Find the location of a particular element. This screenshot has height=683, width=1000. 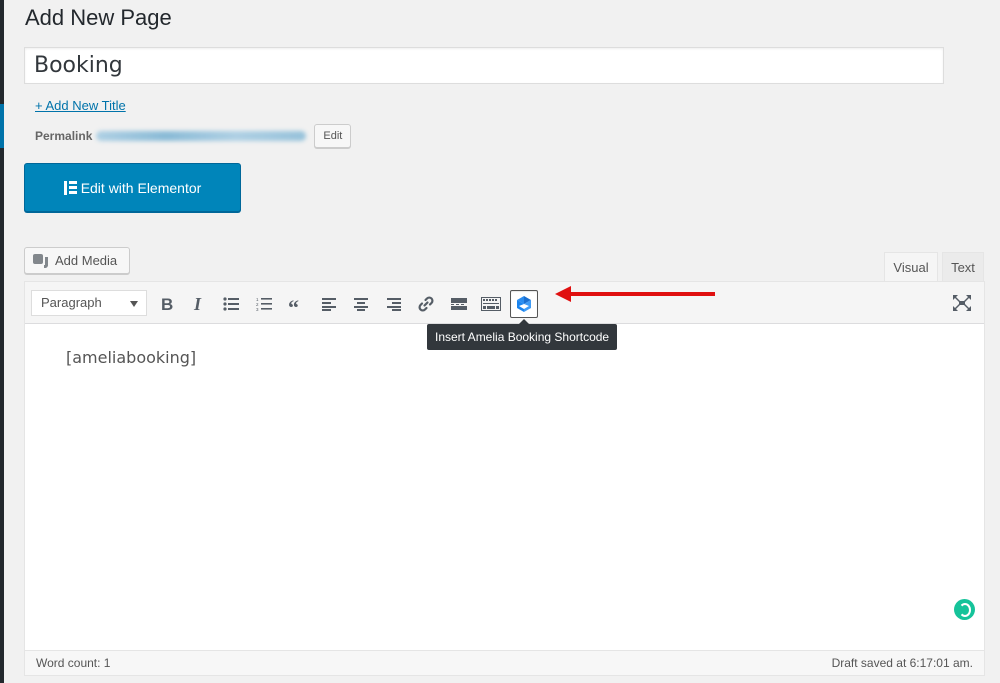

align-right-button is located at coordinates (394, 304).